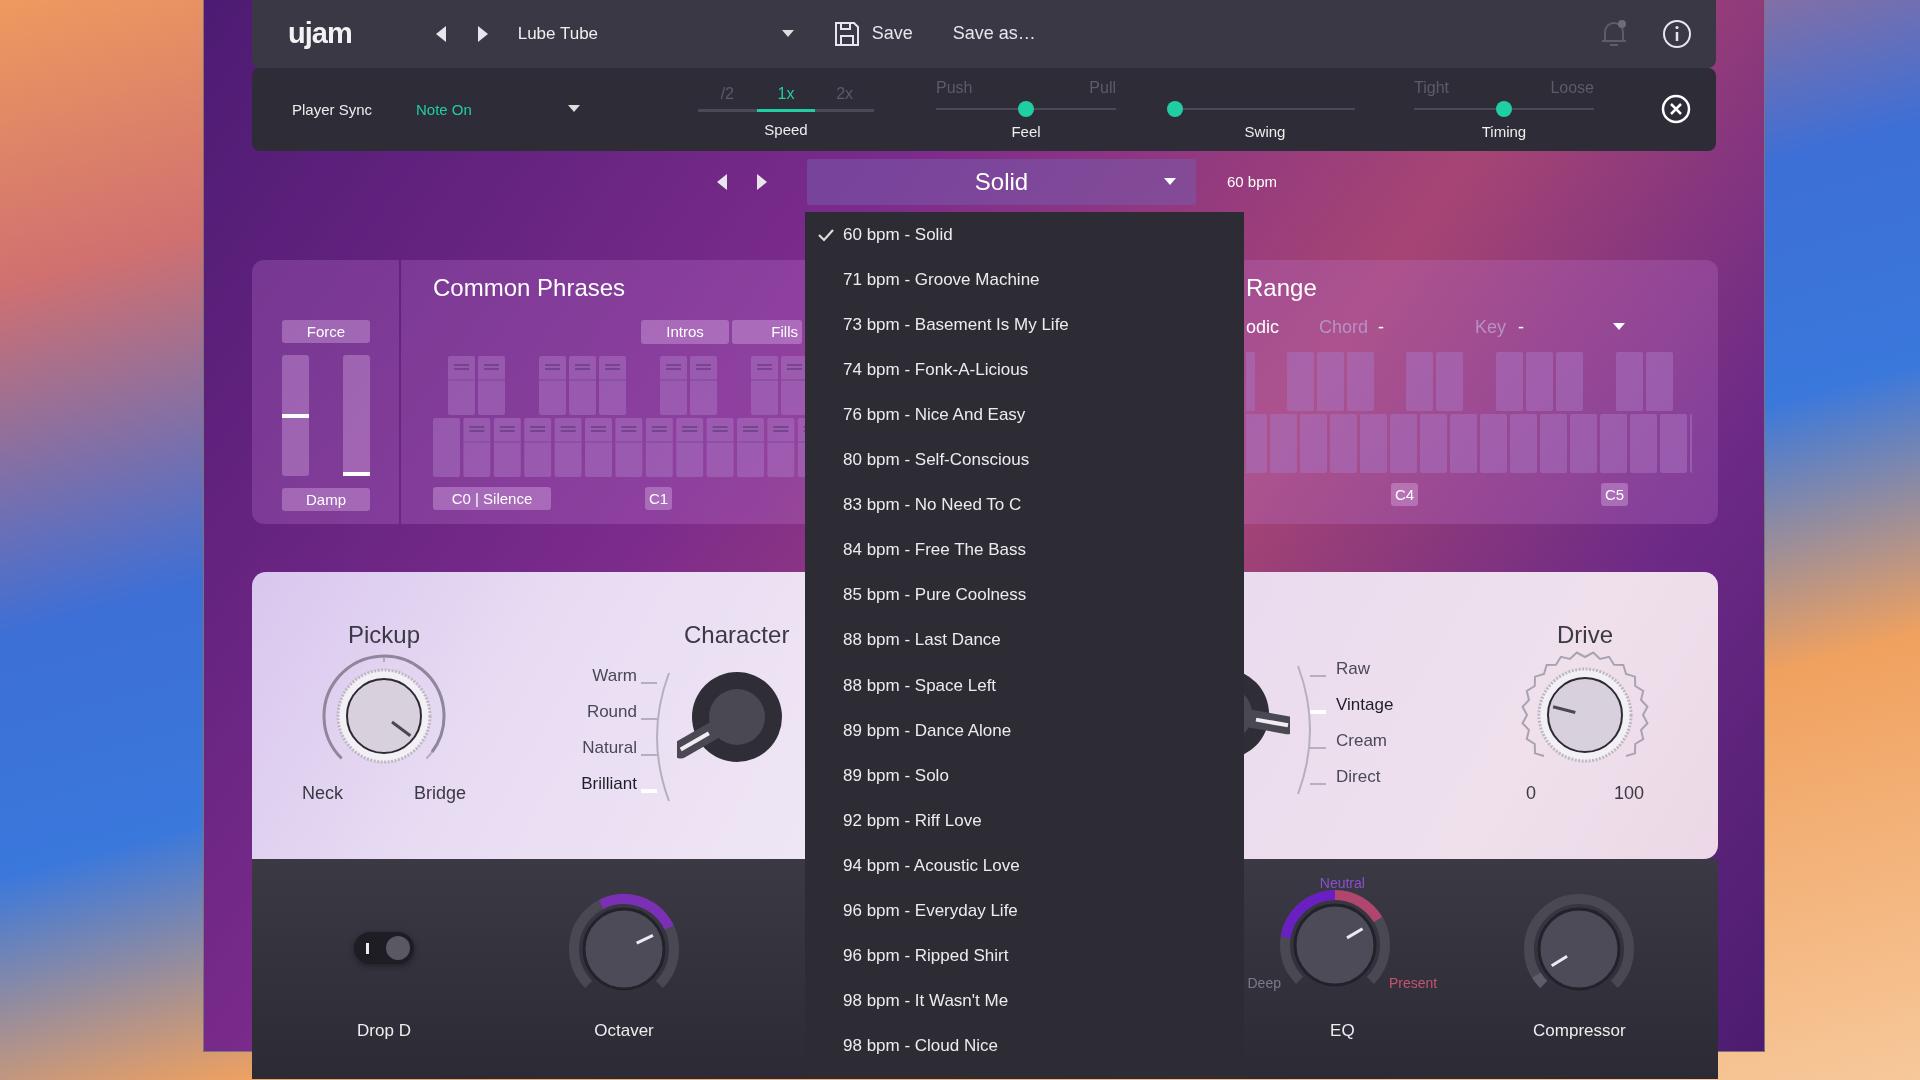 The height and width of the screenshot is (1080, 1920). Describe the element at coordinates (322, 793) in the screenshot. I see `knob-min-label: Neck` at that location.